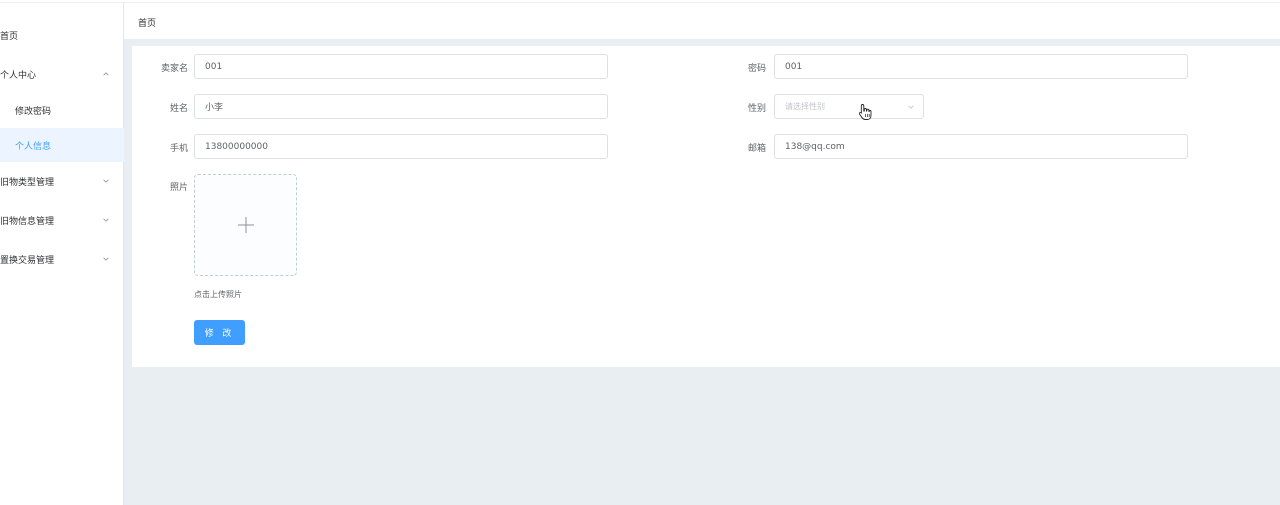  Describe the element at coordinates (62, 74) in the screenshot. I see `sidebar-item-personal-center: 个人中心` at that location.